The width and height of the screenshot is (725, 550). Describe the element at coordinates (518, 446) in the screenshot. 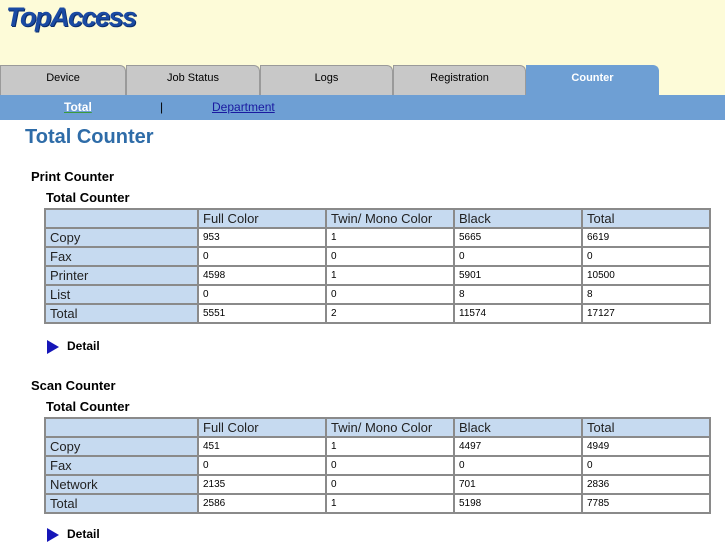

I see `table-cell: 4497` at that location.